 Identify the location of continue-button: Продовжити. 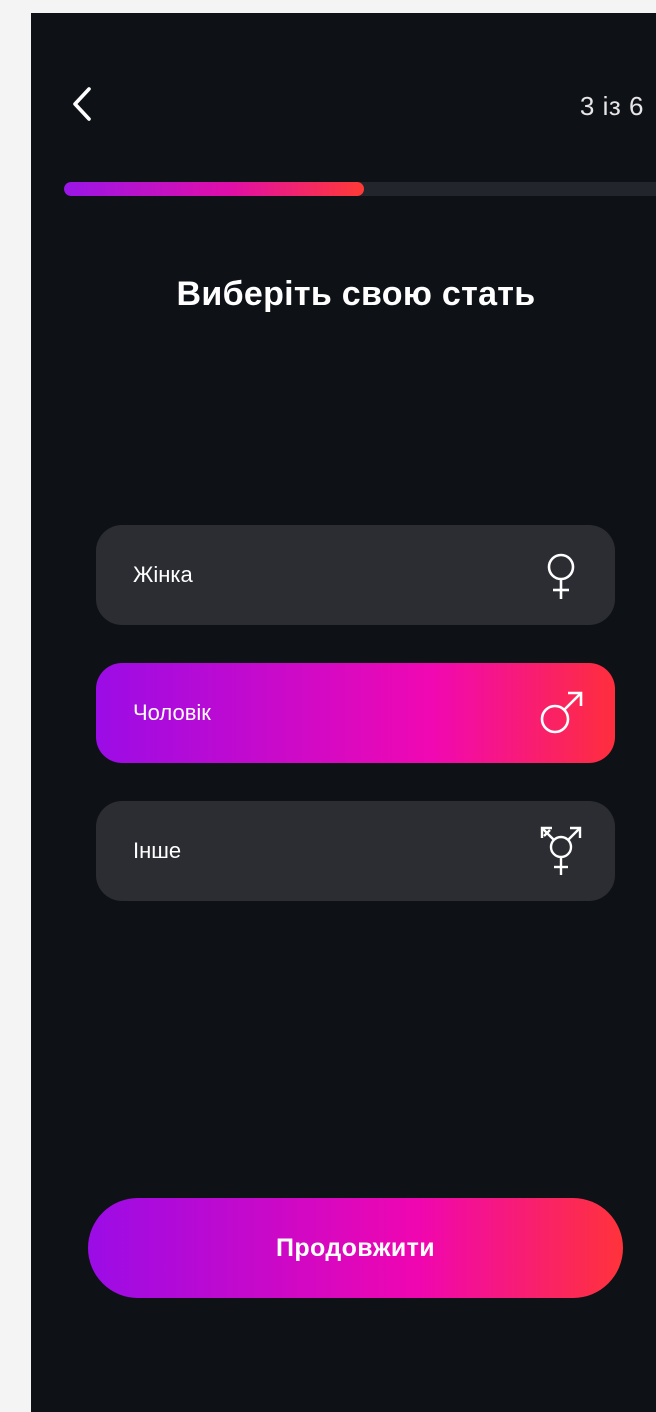
(355, 1248).